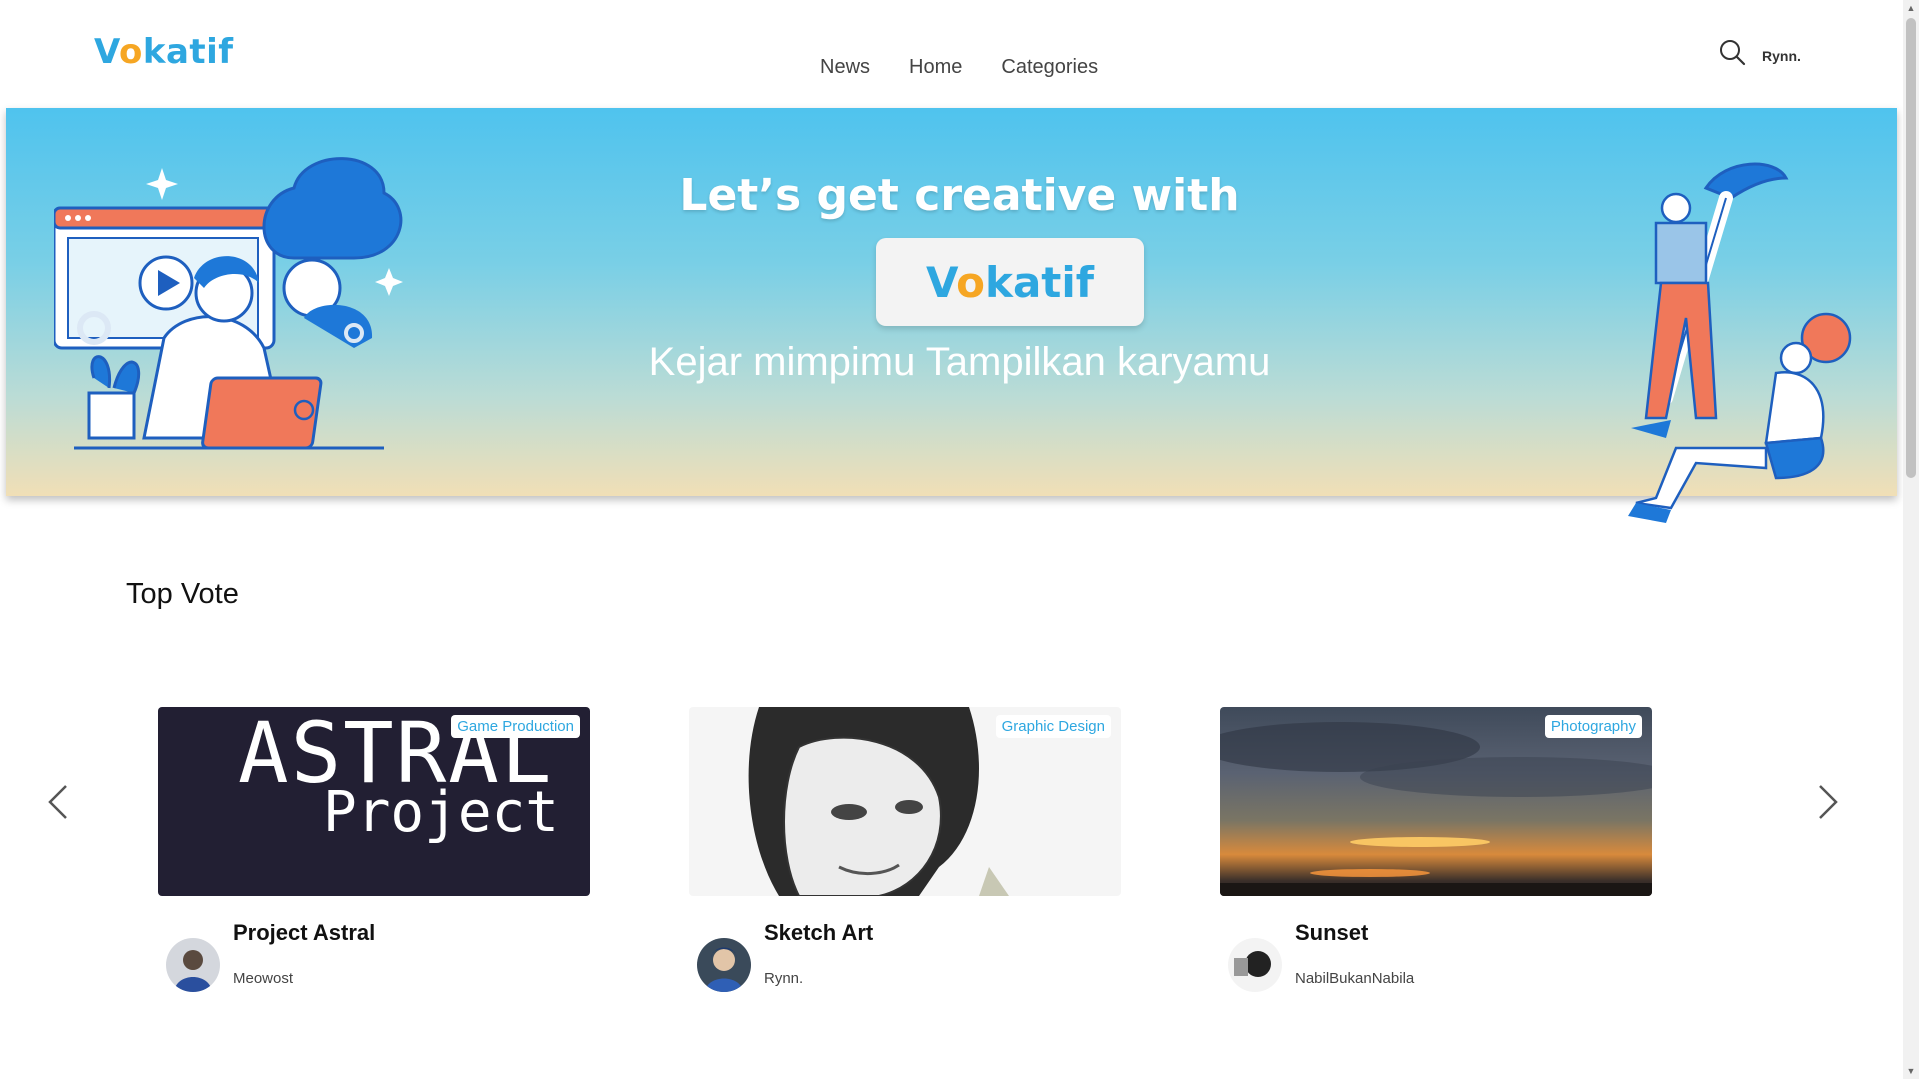 This screenshot has height=1079, width=1919. What do you see at coordinates (304, 933) in the screenshot?
I see `card-title: Project Astral` at bounding box center [304, 933].